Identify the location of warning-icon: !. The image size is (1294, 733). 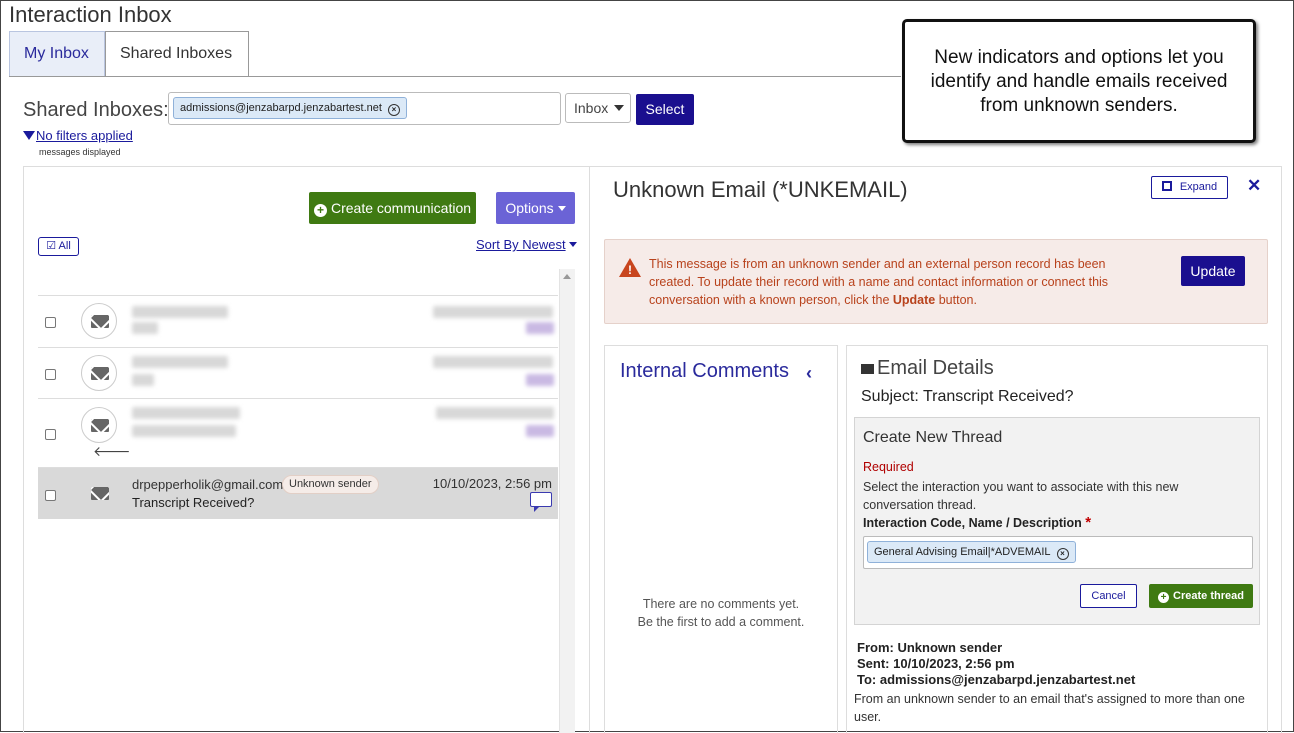
(630, 267).